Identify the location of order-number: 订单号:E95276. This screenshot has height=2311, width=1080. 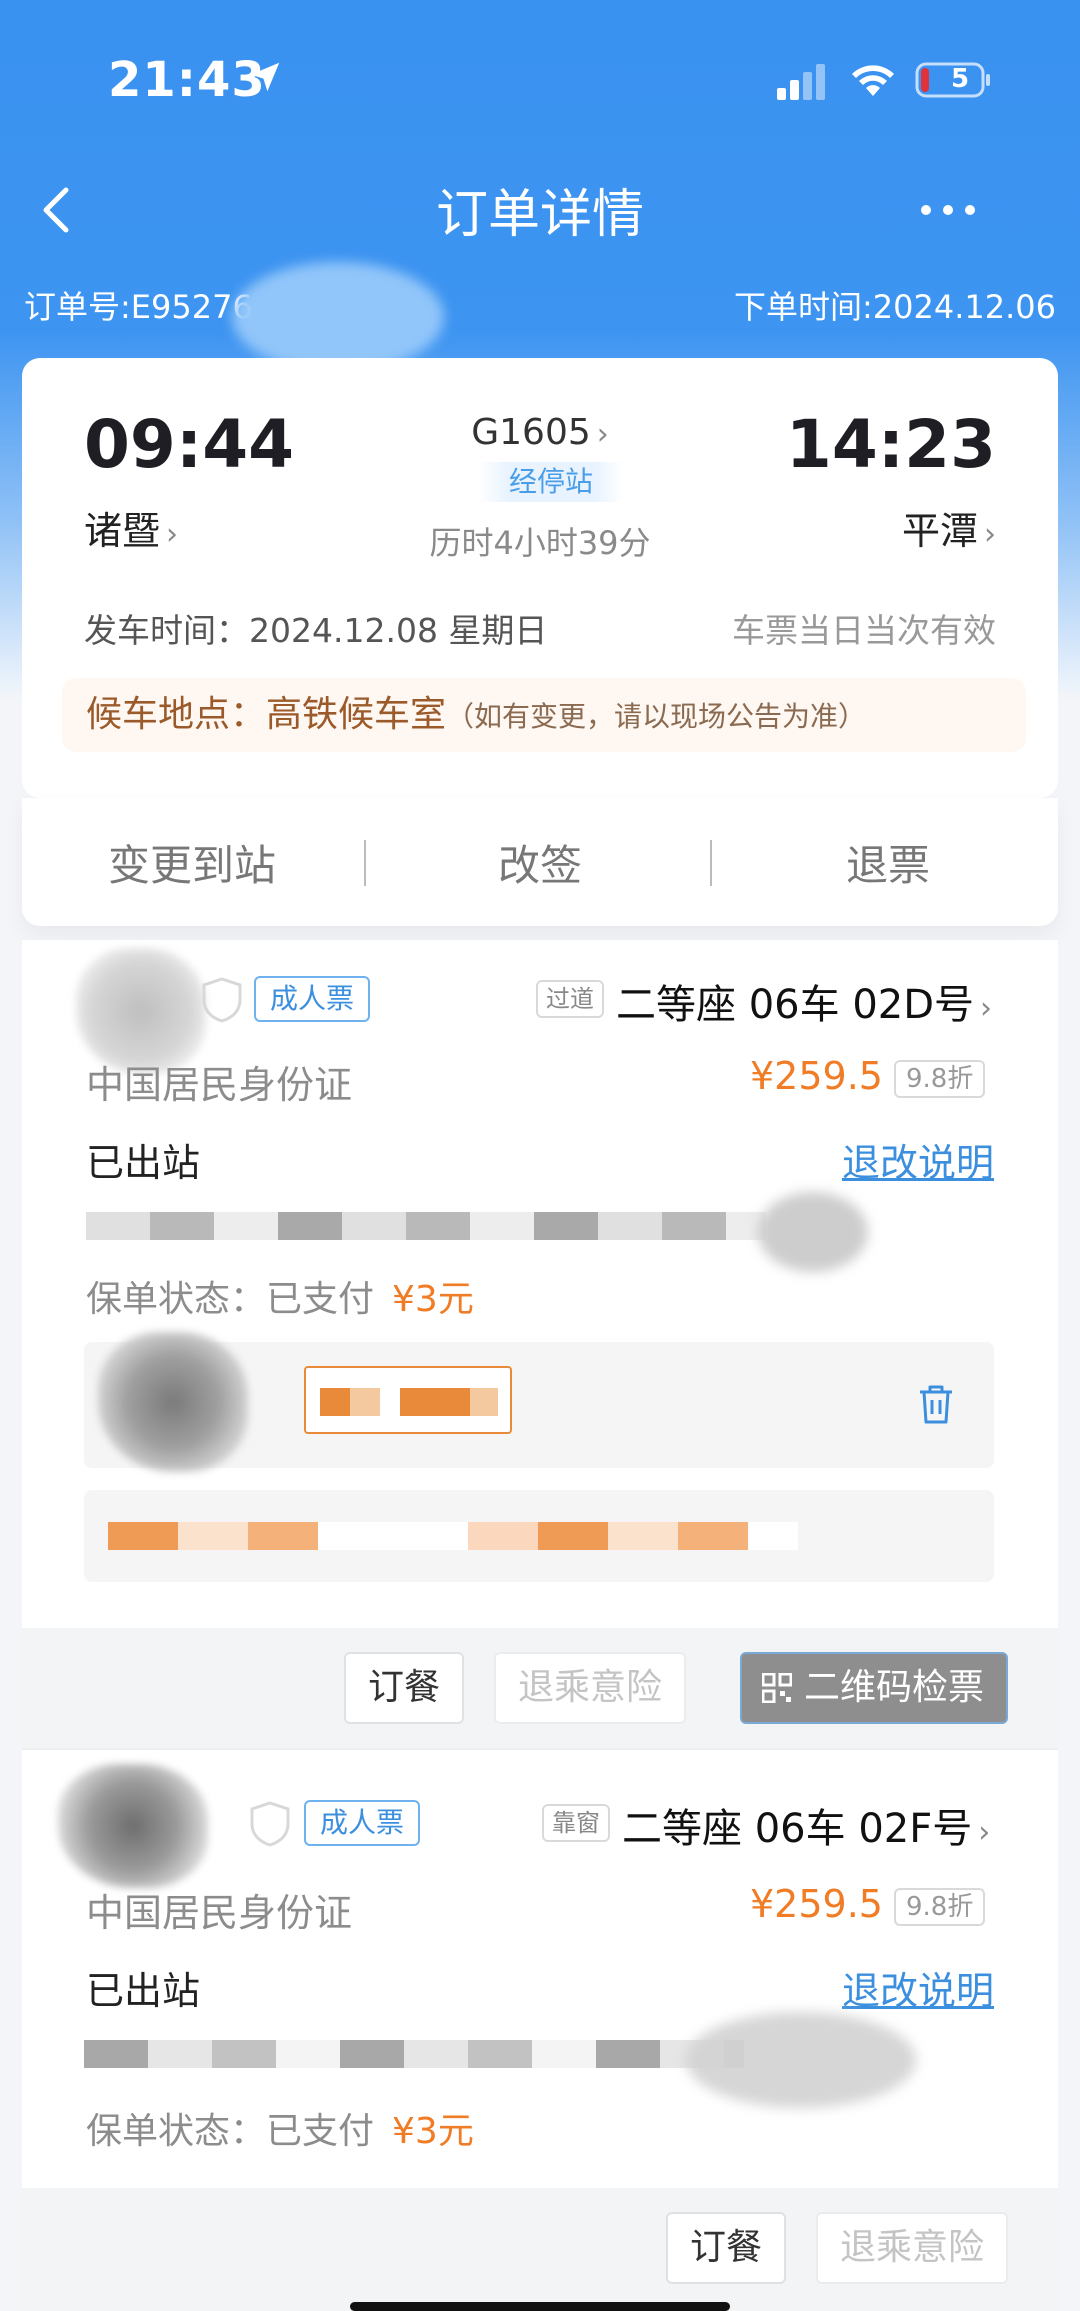
(138, 307).